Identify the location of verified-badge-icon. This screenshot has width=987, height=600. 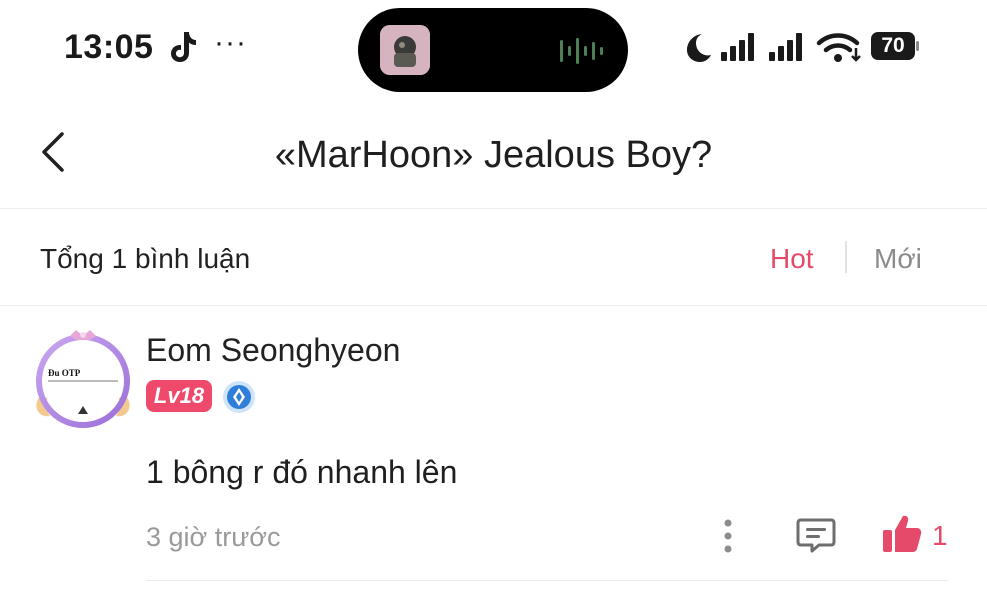
(239, 397).